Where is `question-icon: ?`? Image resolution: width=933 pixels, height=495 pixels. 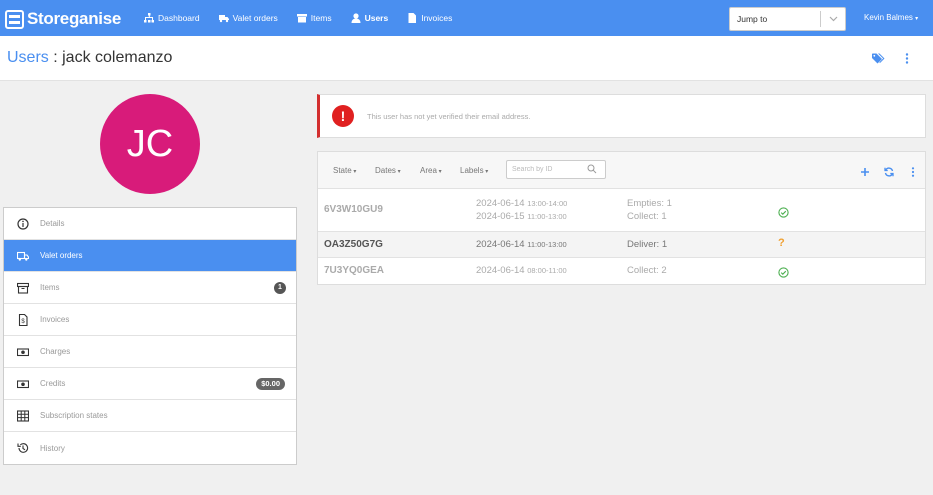 question-icon: ? is located at coordinates (781, 243).